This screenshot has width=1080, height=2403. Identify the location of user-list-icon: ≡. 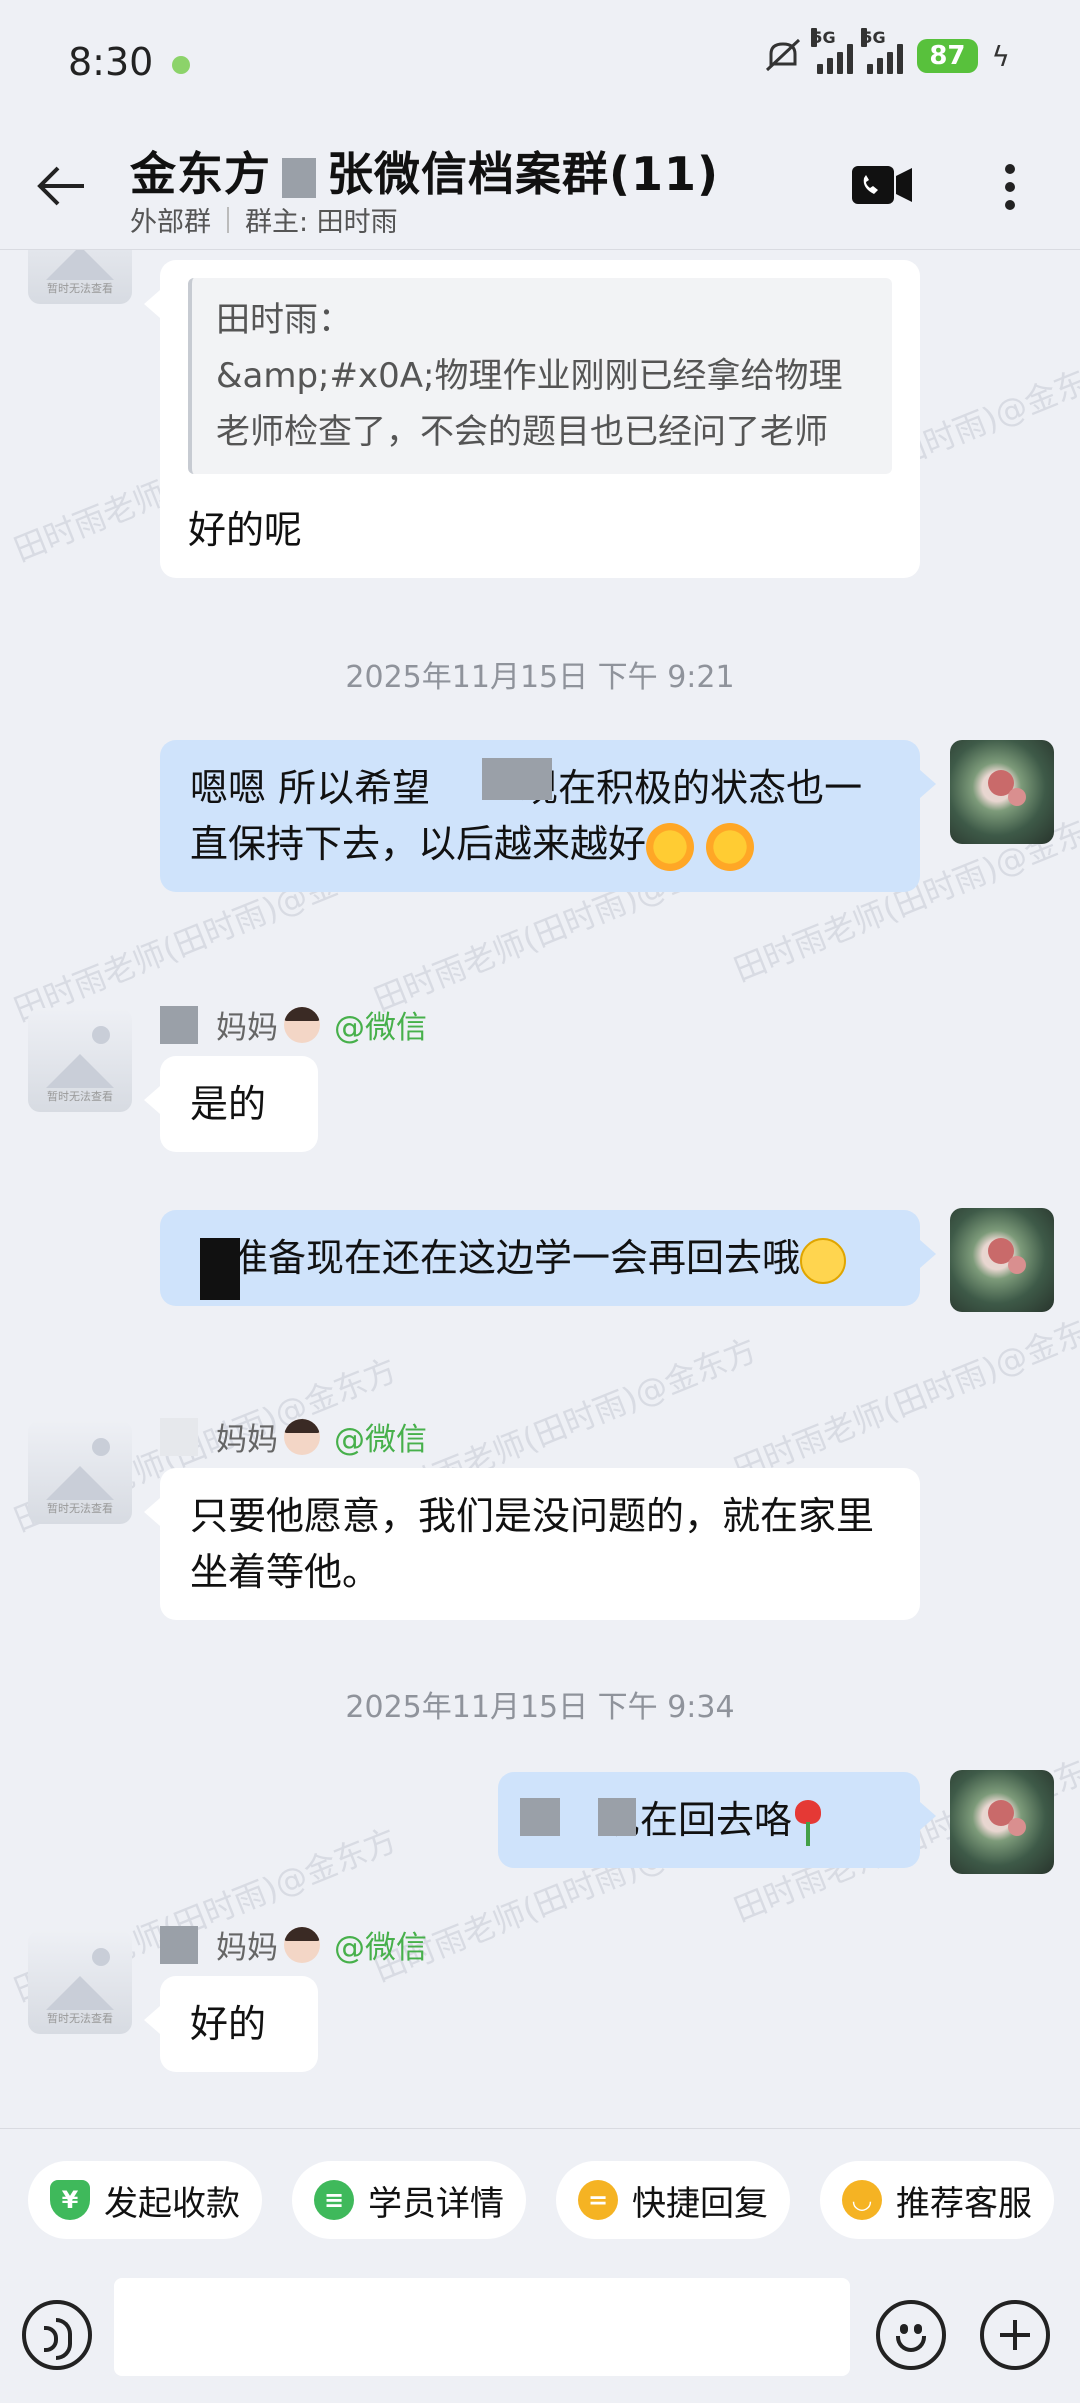
(334, 2200).